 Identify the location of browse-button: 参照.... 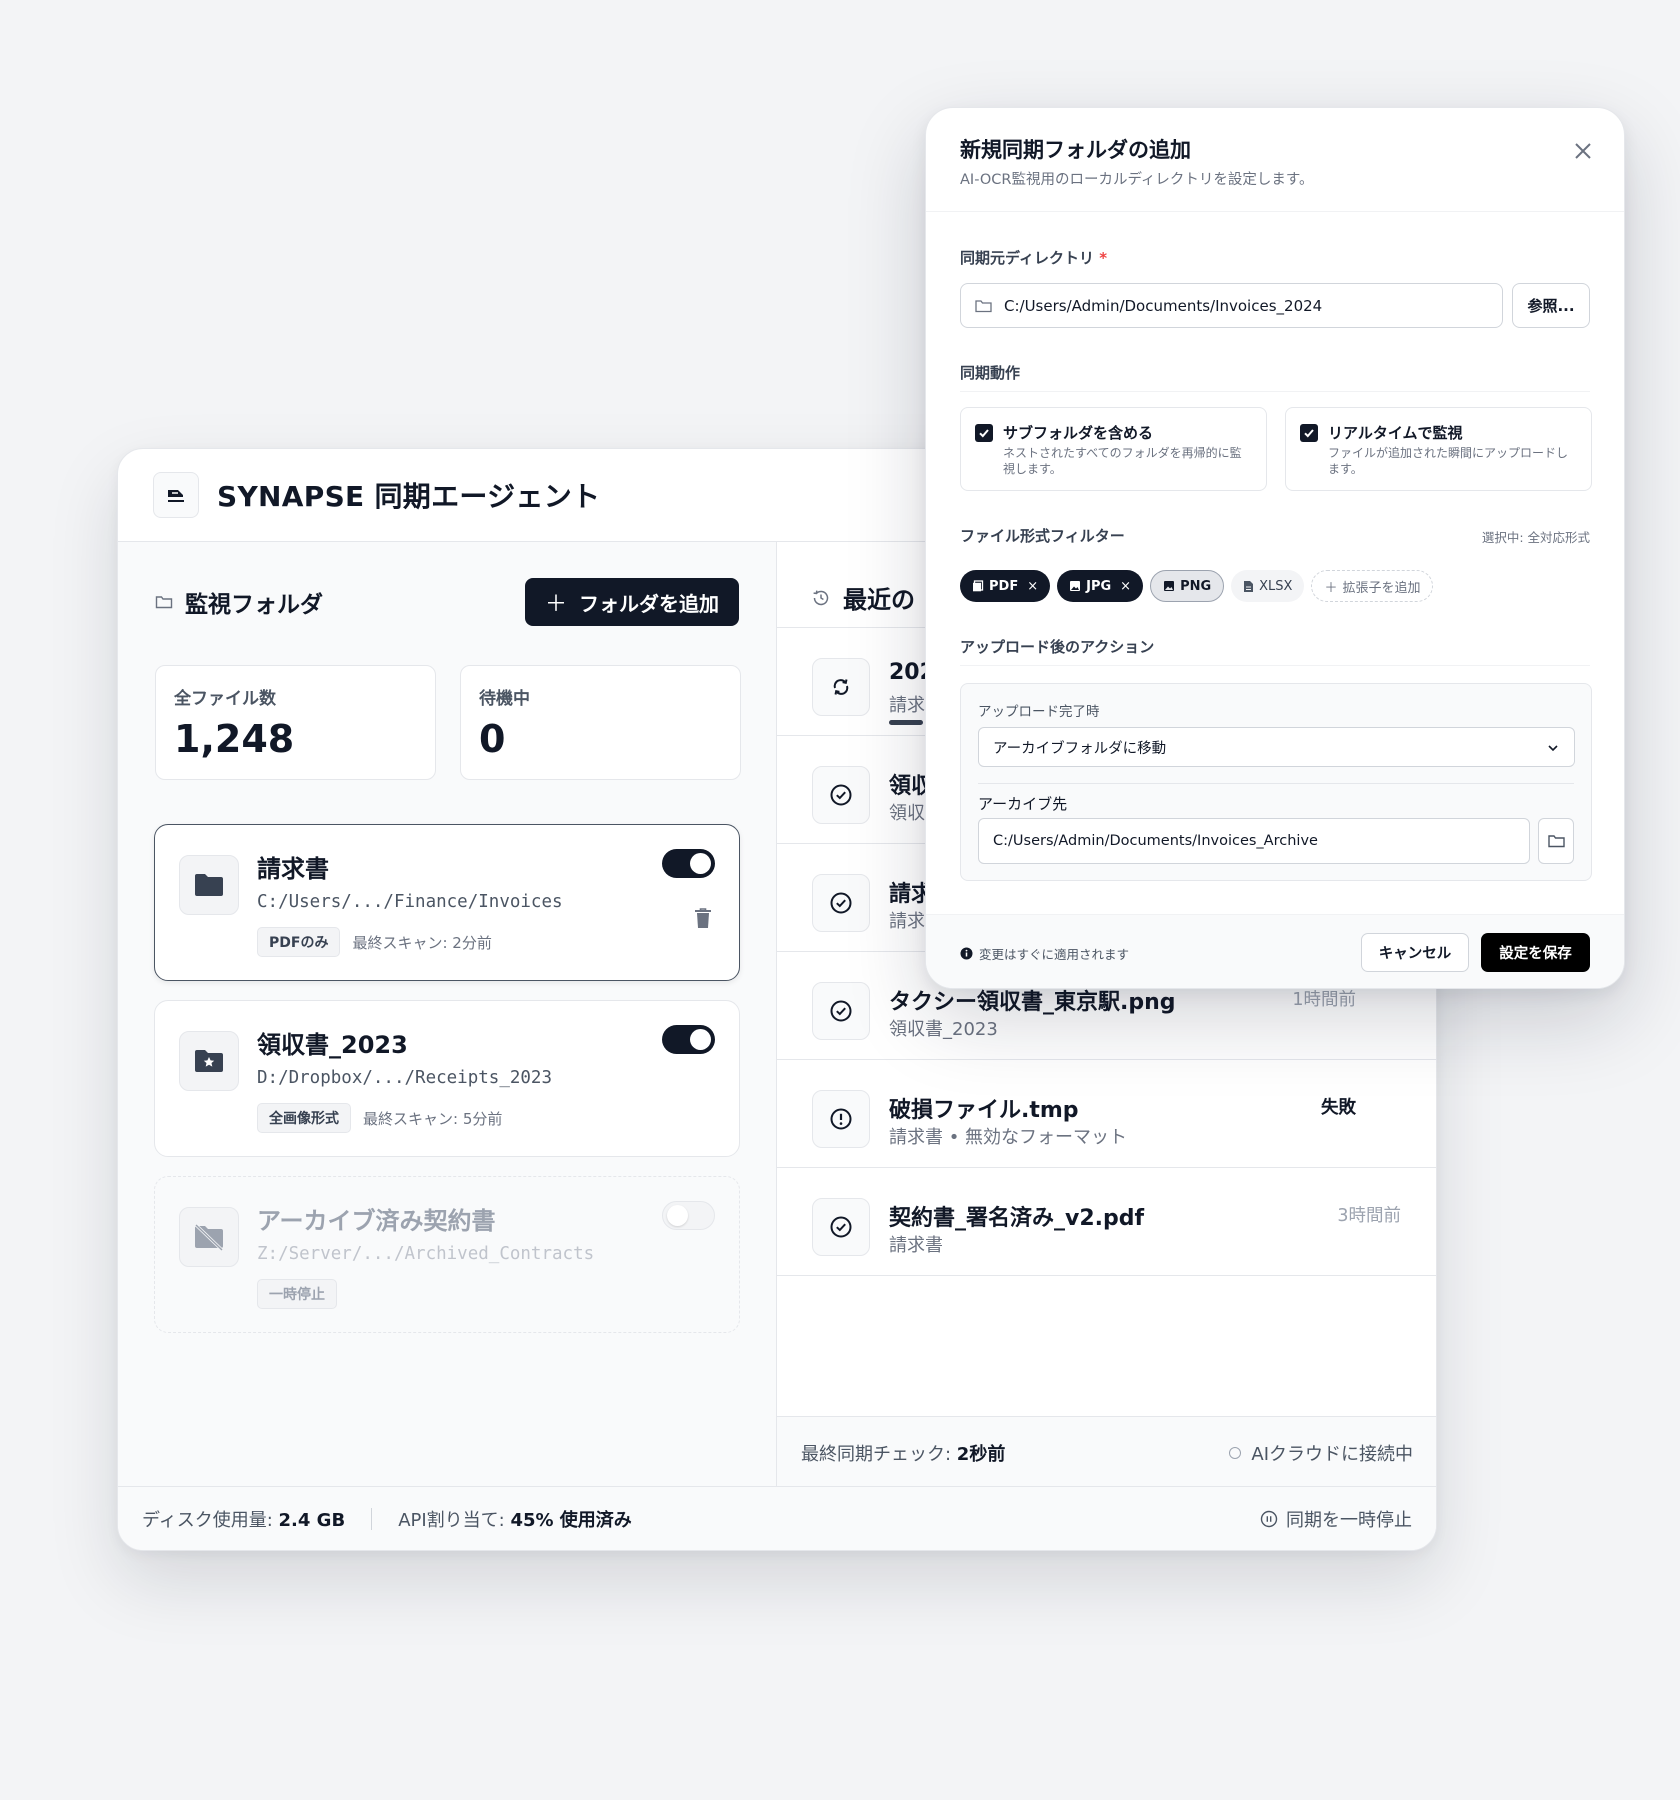
(1551, 305).